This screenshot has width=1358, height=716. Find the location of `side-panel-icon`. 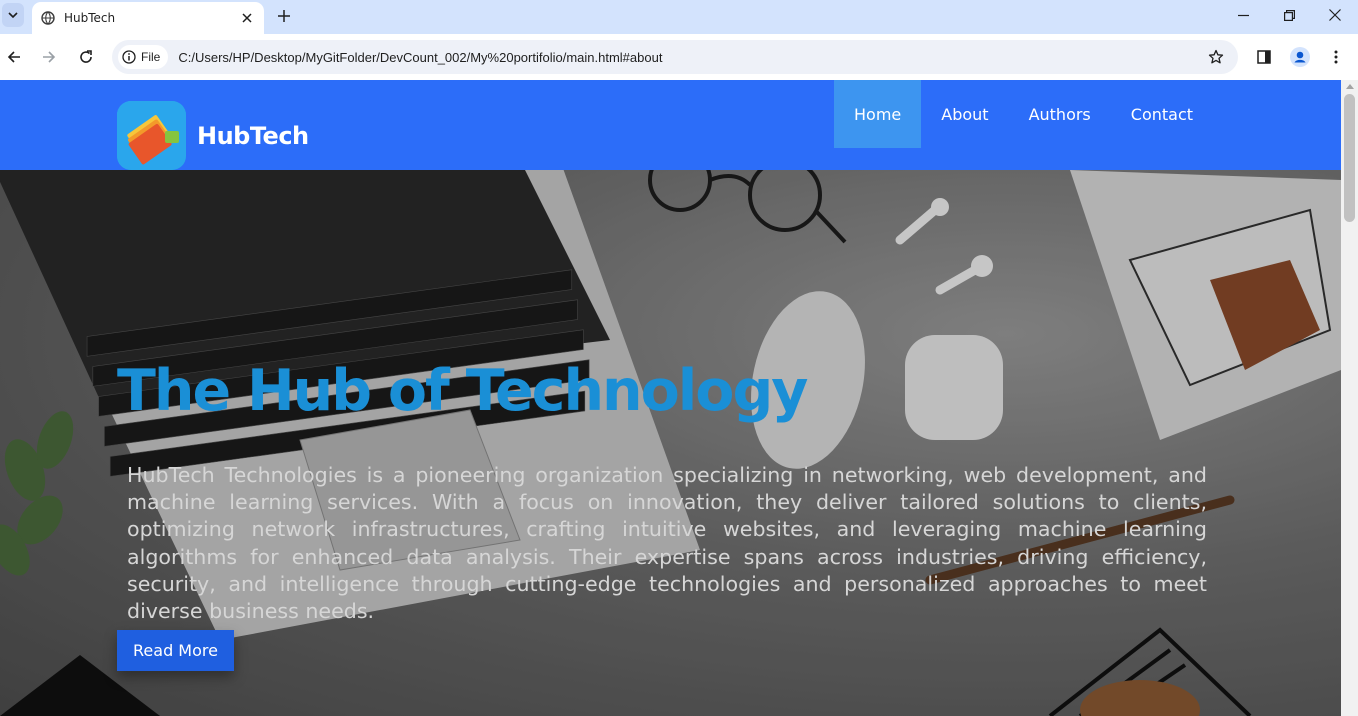

side-panel-icon is located at coordinates (1264, 57).